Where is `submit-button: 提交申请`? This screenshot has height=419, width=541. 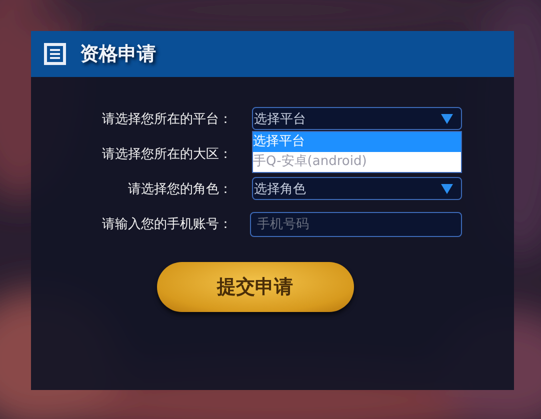 submit-button: 提交申请 is located at coordinates (255, 287).